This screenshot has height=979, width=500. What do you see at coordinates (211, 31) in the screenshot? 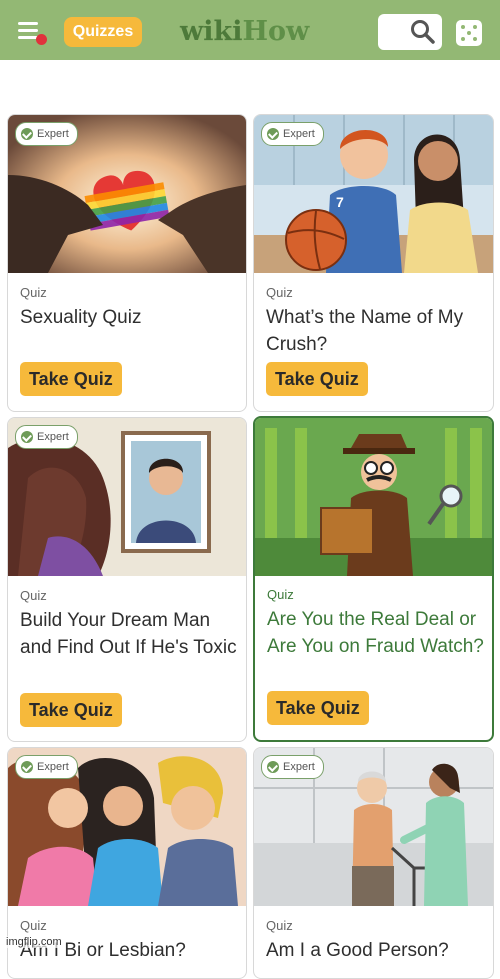
I see `logo-wiki: wiki` at bounding box center [211, 31].